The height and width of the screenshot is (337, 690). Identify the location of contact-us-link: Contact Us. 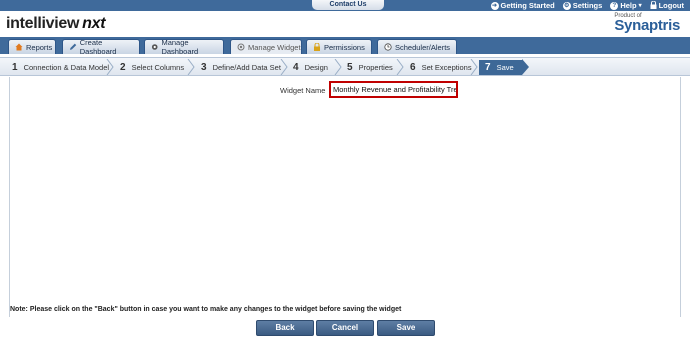
(348, 5).